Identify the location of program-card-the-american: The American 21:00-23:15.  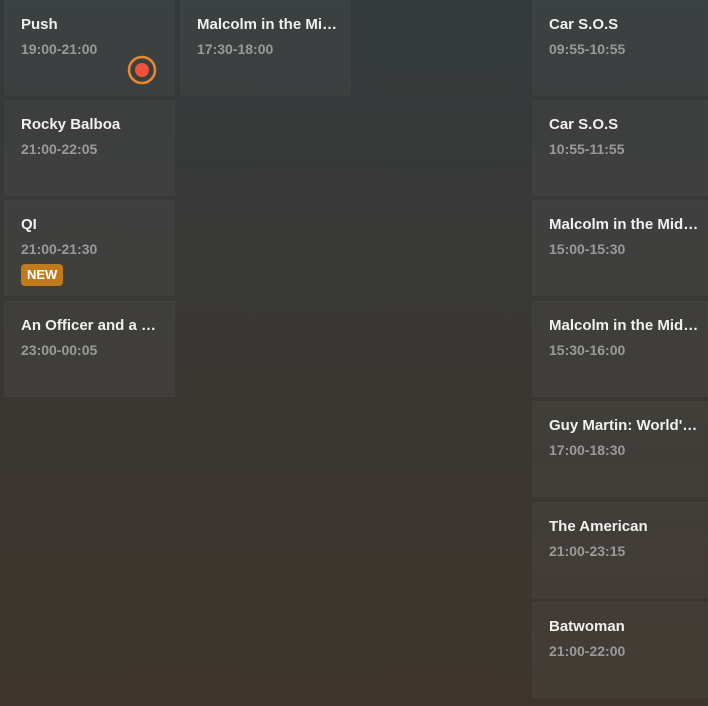
(620, 550).